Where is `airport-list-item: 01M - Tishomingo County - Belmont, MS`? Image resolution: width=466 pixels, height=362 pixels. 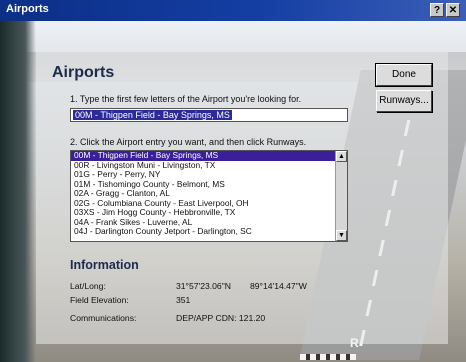 airport-list-item: 01M - Tishomingo County - Belmont, MS is located at coordinates (203, 185).